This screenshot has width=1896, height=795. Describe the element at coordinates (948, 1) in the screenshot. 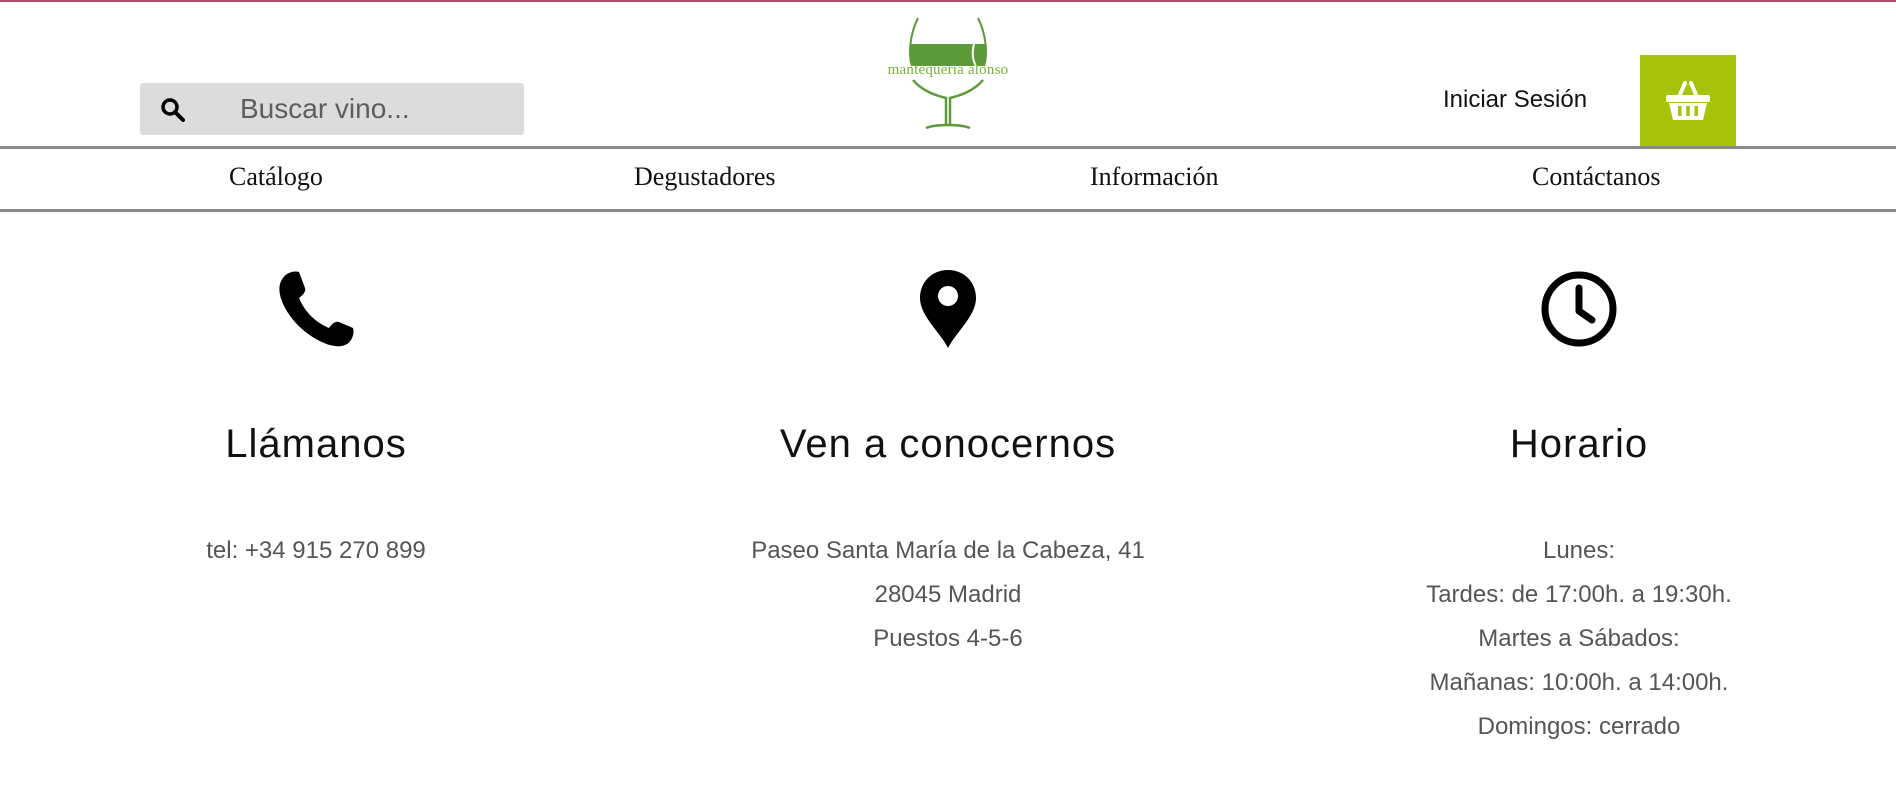

I see `top-accent-line` at that location.